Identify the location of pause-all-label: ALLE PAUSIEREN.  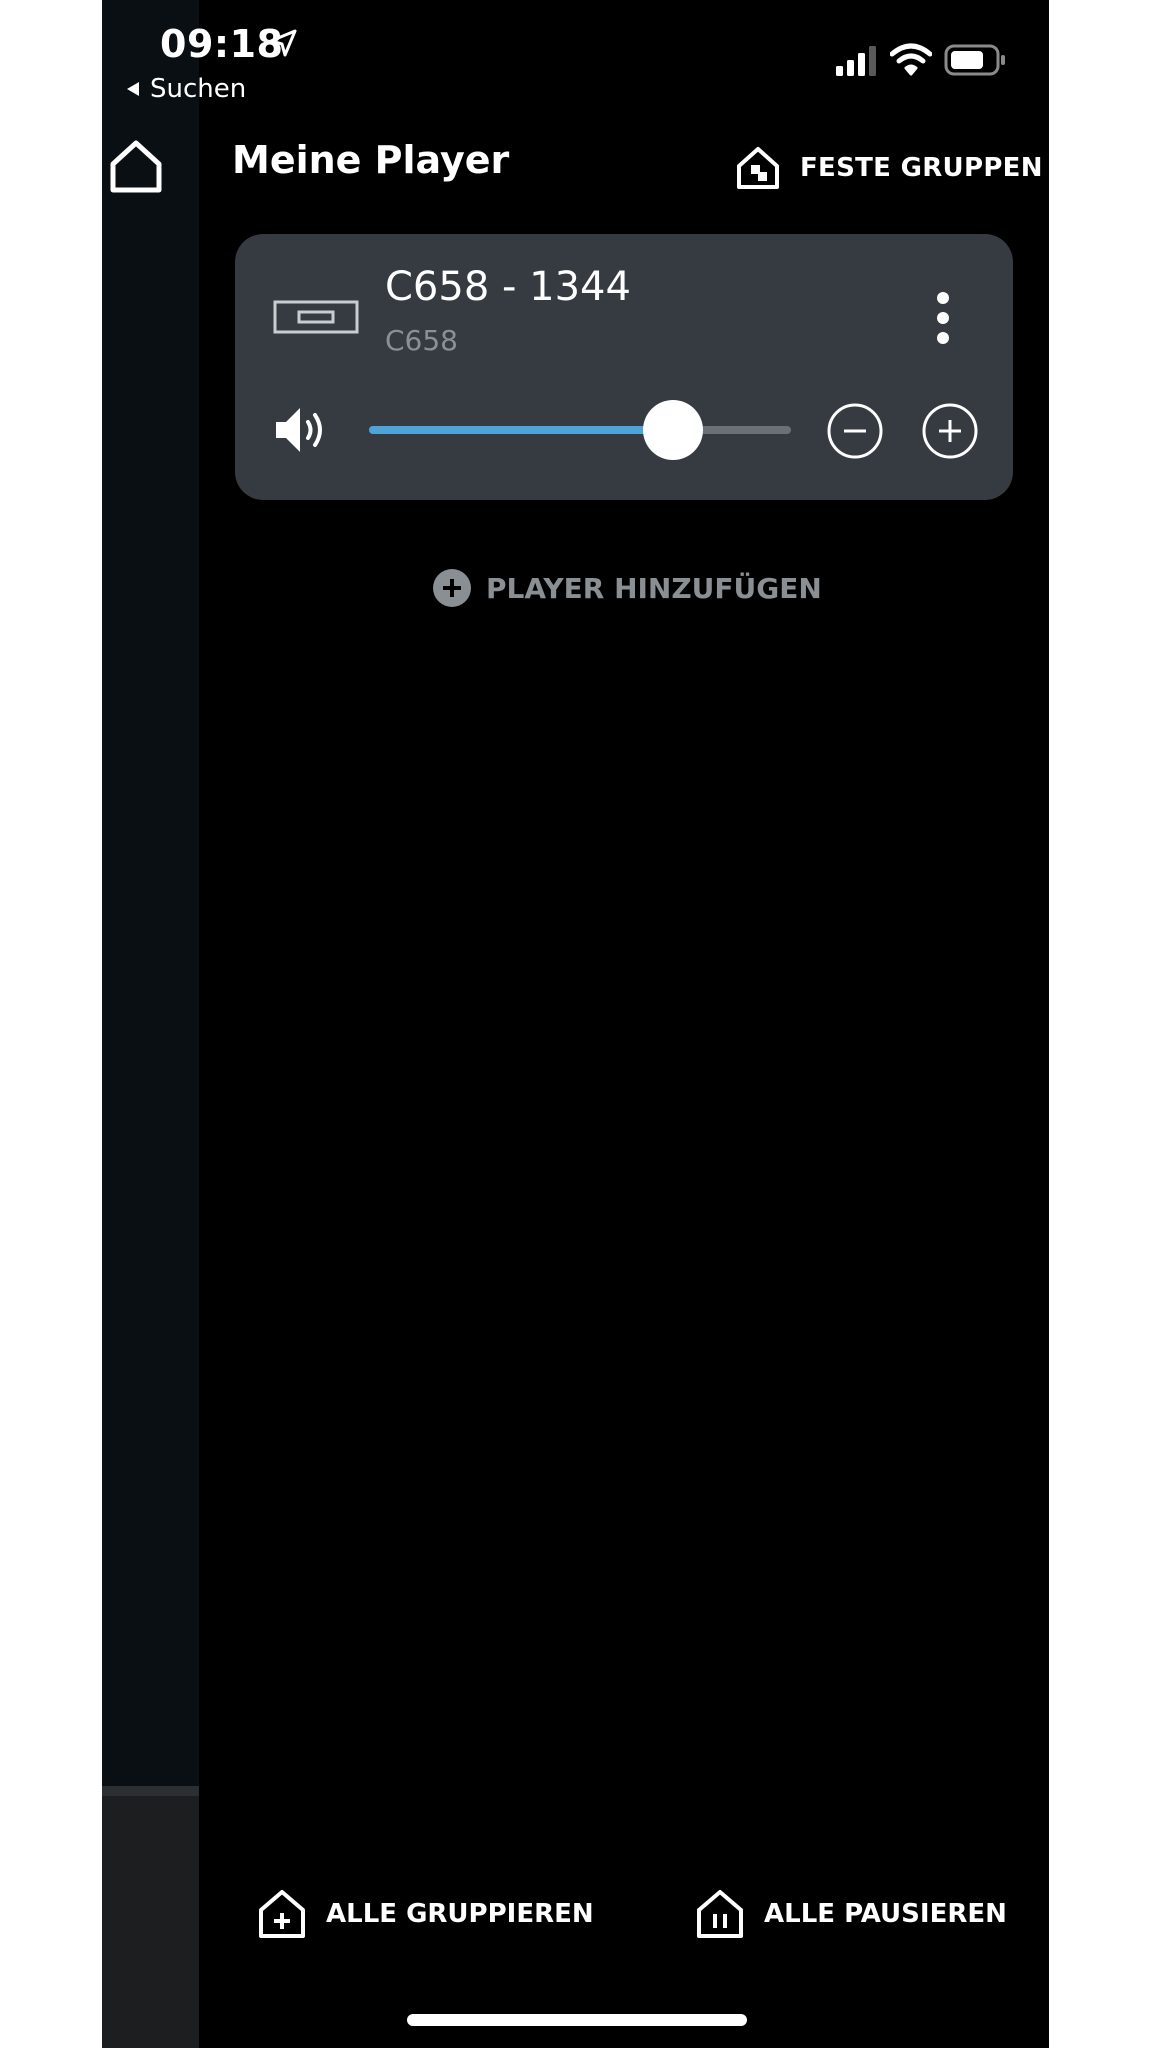
(885, 1914).